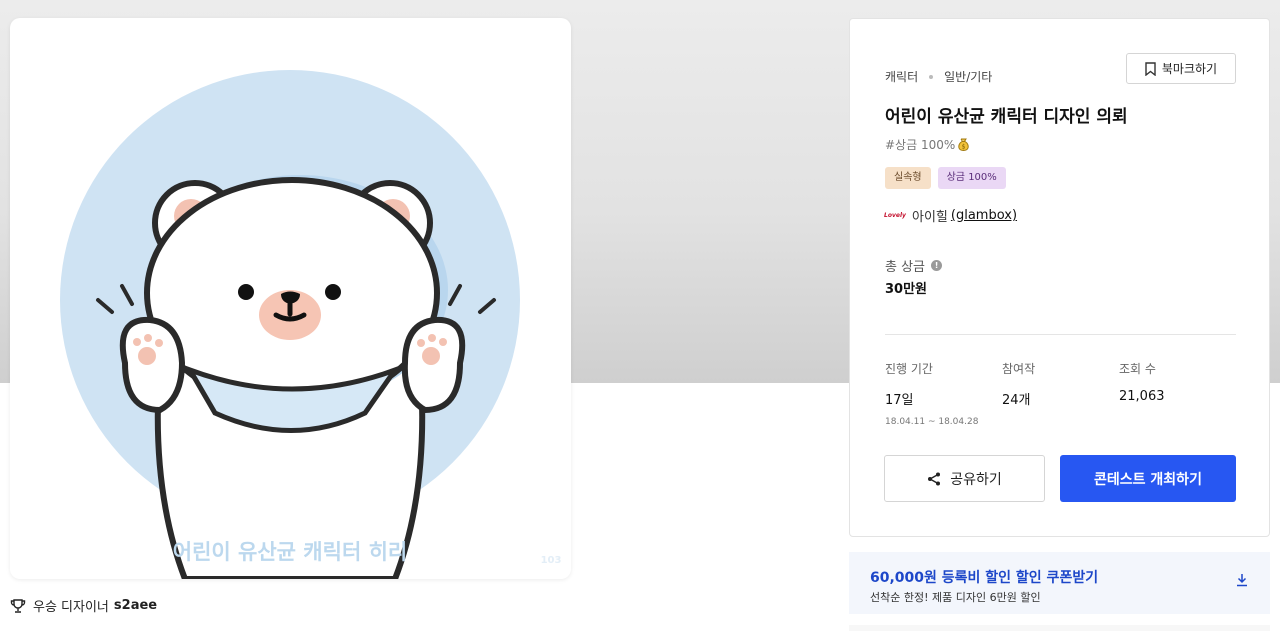  What do you see at coordinates (1019, 369) in the screenshot?
I see `entries-label: 참여작` at bounding box center [1019, 369].